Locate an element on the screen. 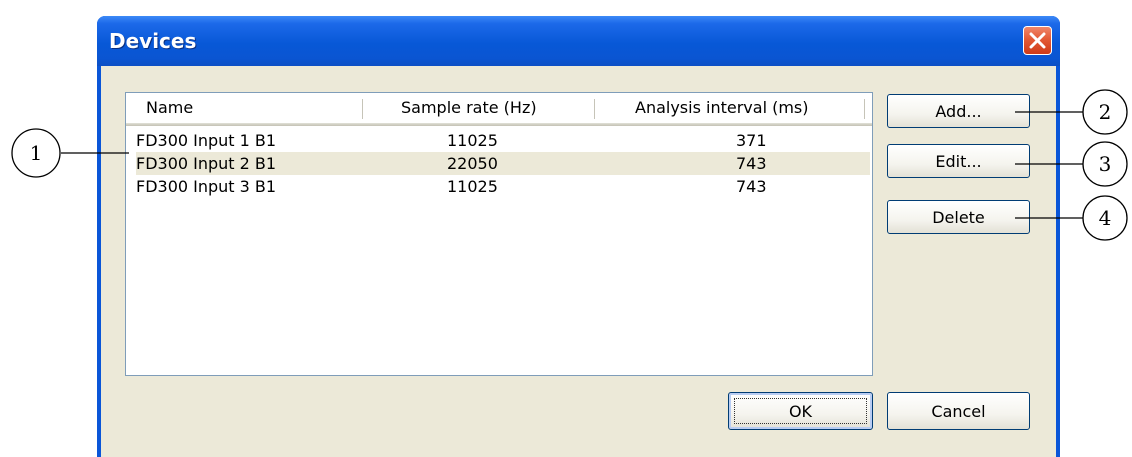 This screenshot has height=457, width=1132. callout-number-3: 3 is located at coordinates (1105, 164).